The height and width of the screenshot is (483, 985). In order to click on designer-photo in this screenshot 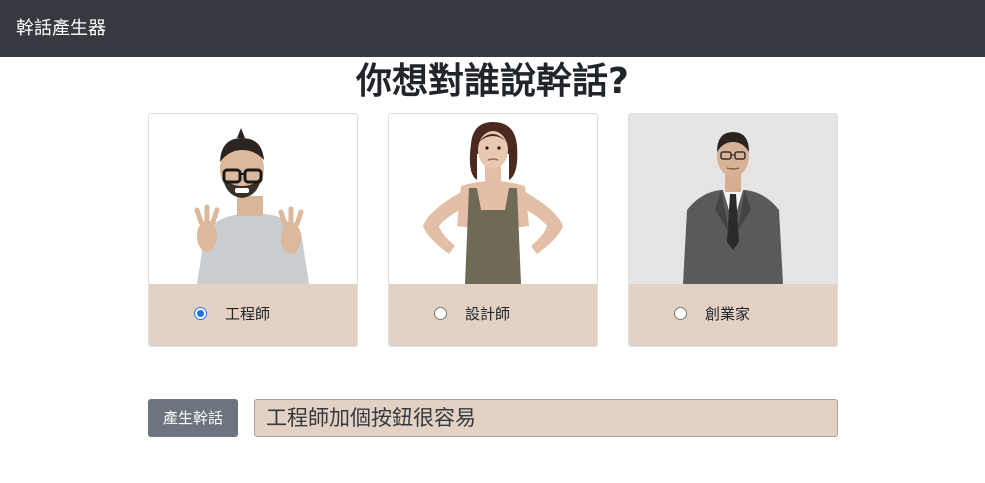, I will do `click(493, 199)`.